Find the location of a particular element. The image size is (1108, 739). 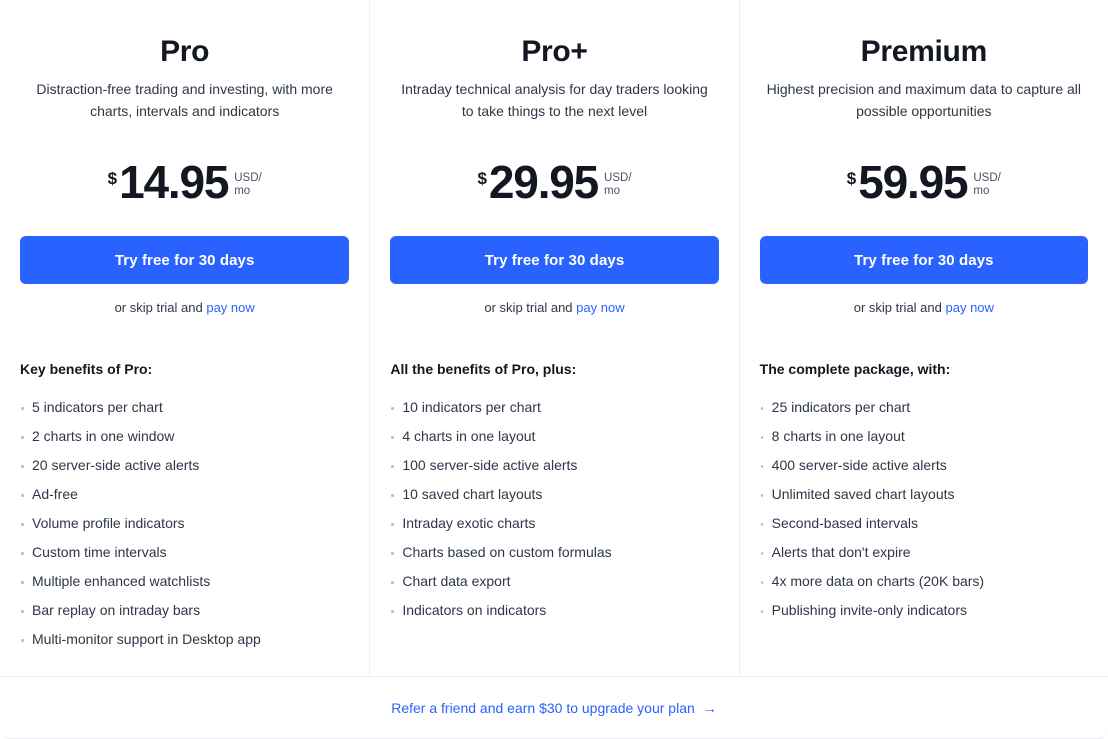

list-item: 5 indicators per chart is located at coordinates (184, 407).